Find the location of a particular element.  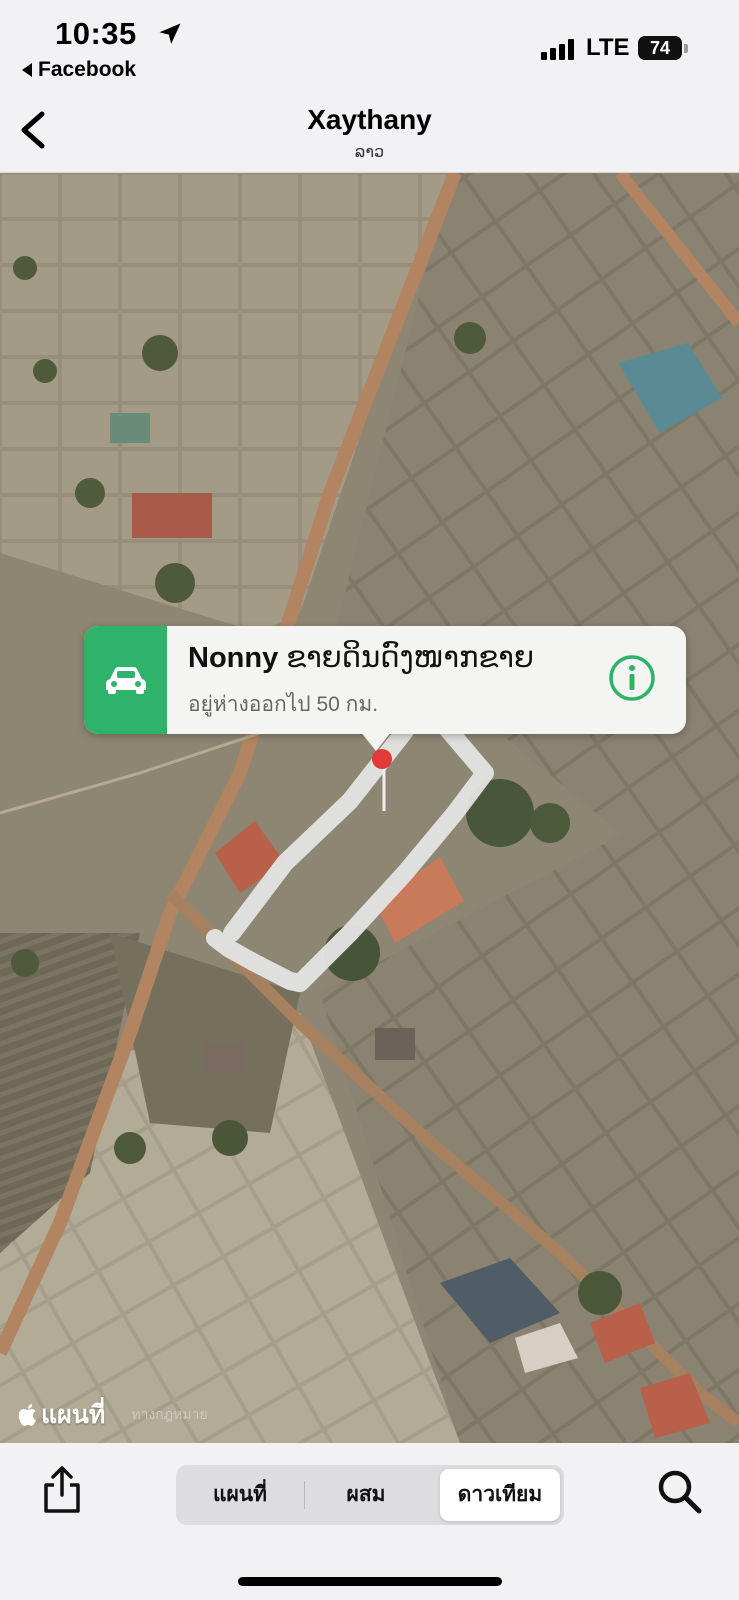

callout-icon-box is located at coordinates (125, 680).